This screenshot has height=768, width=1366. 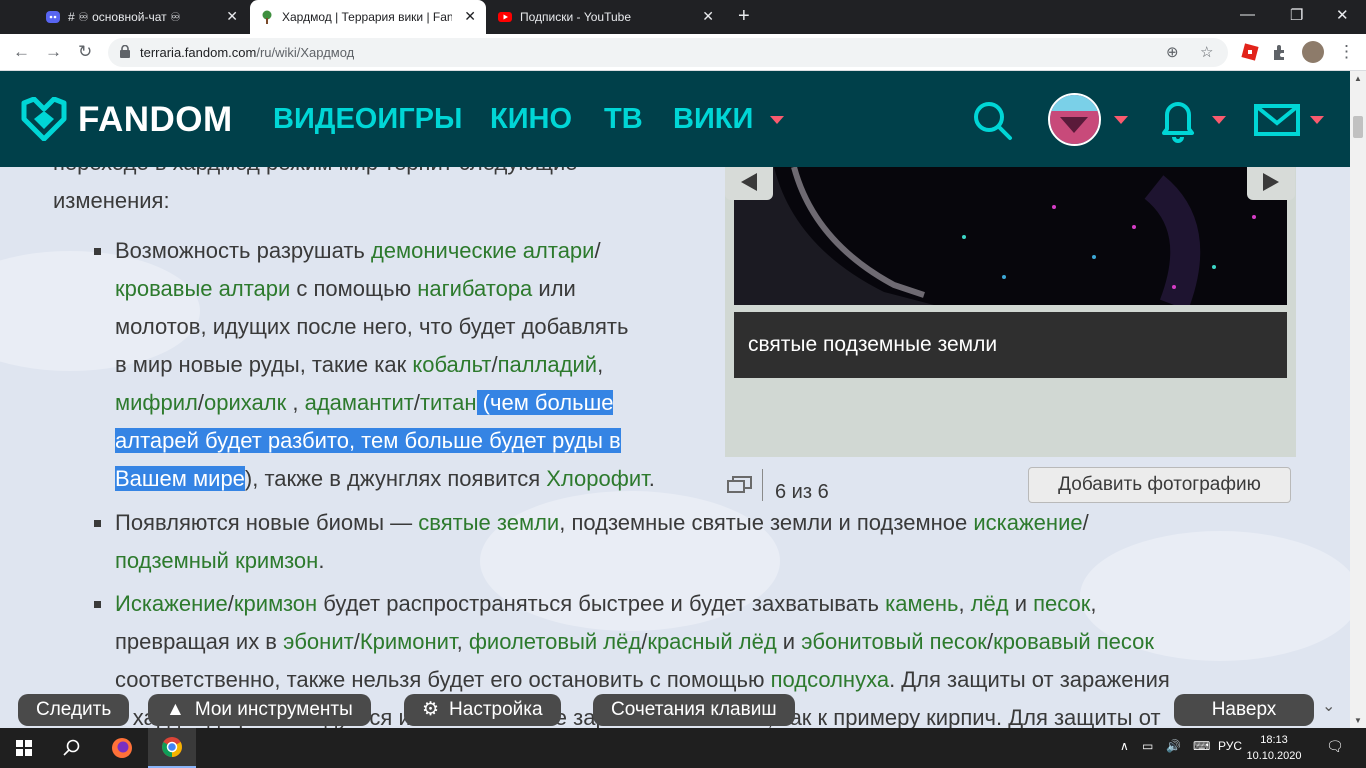 What do you see at coordinates (1346, 52) in the screenshot?
I see `browser-menu-icon: ⋮` at bounding box center [1346, 52].